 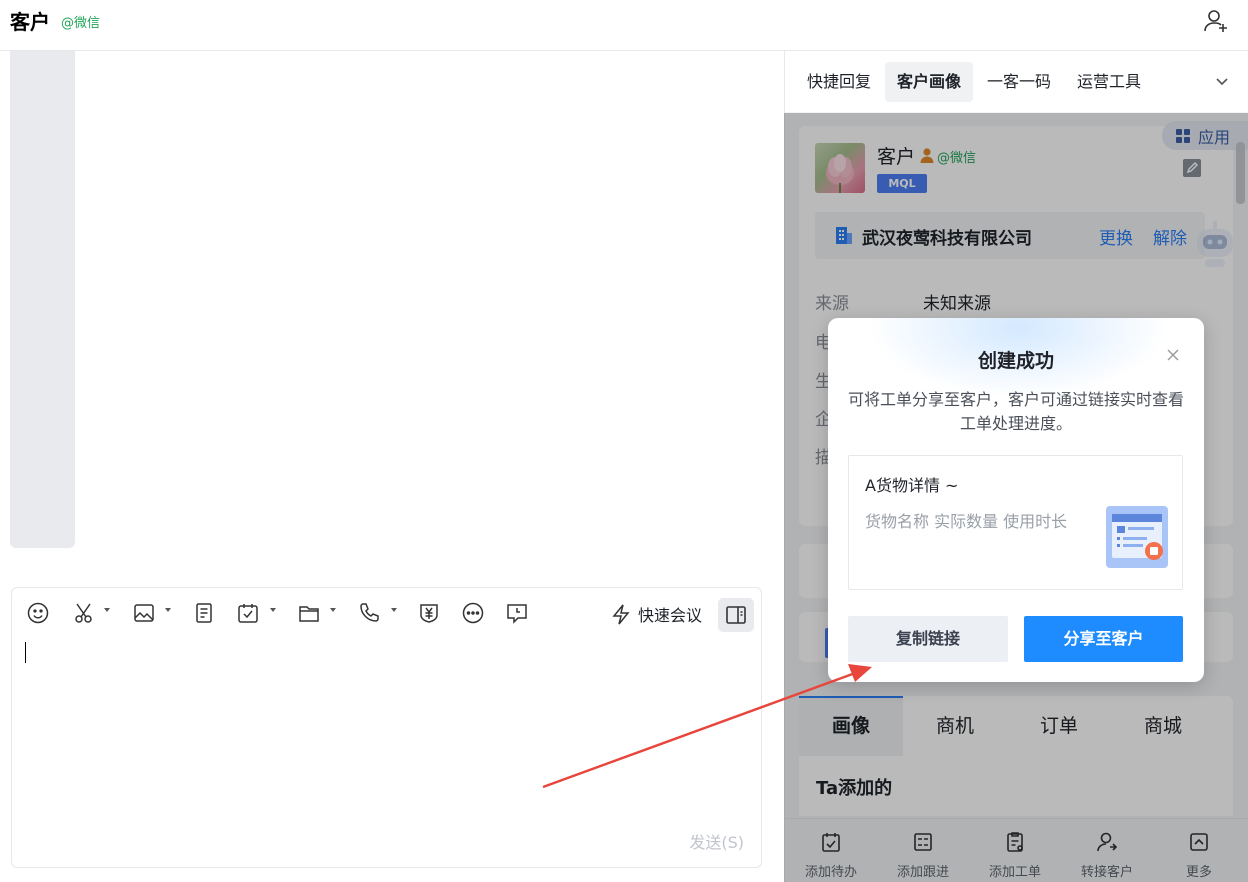 What do you see at coordinates (144, 613) in the screenshot?
I see `image-icon` at bounding box center [144, 613].